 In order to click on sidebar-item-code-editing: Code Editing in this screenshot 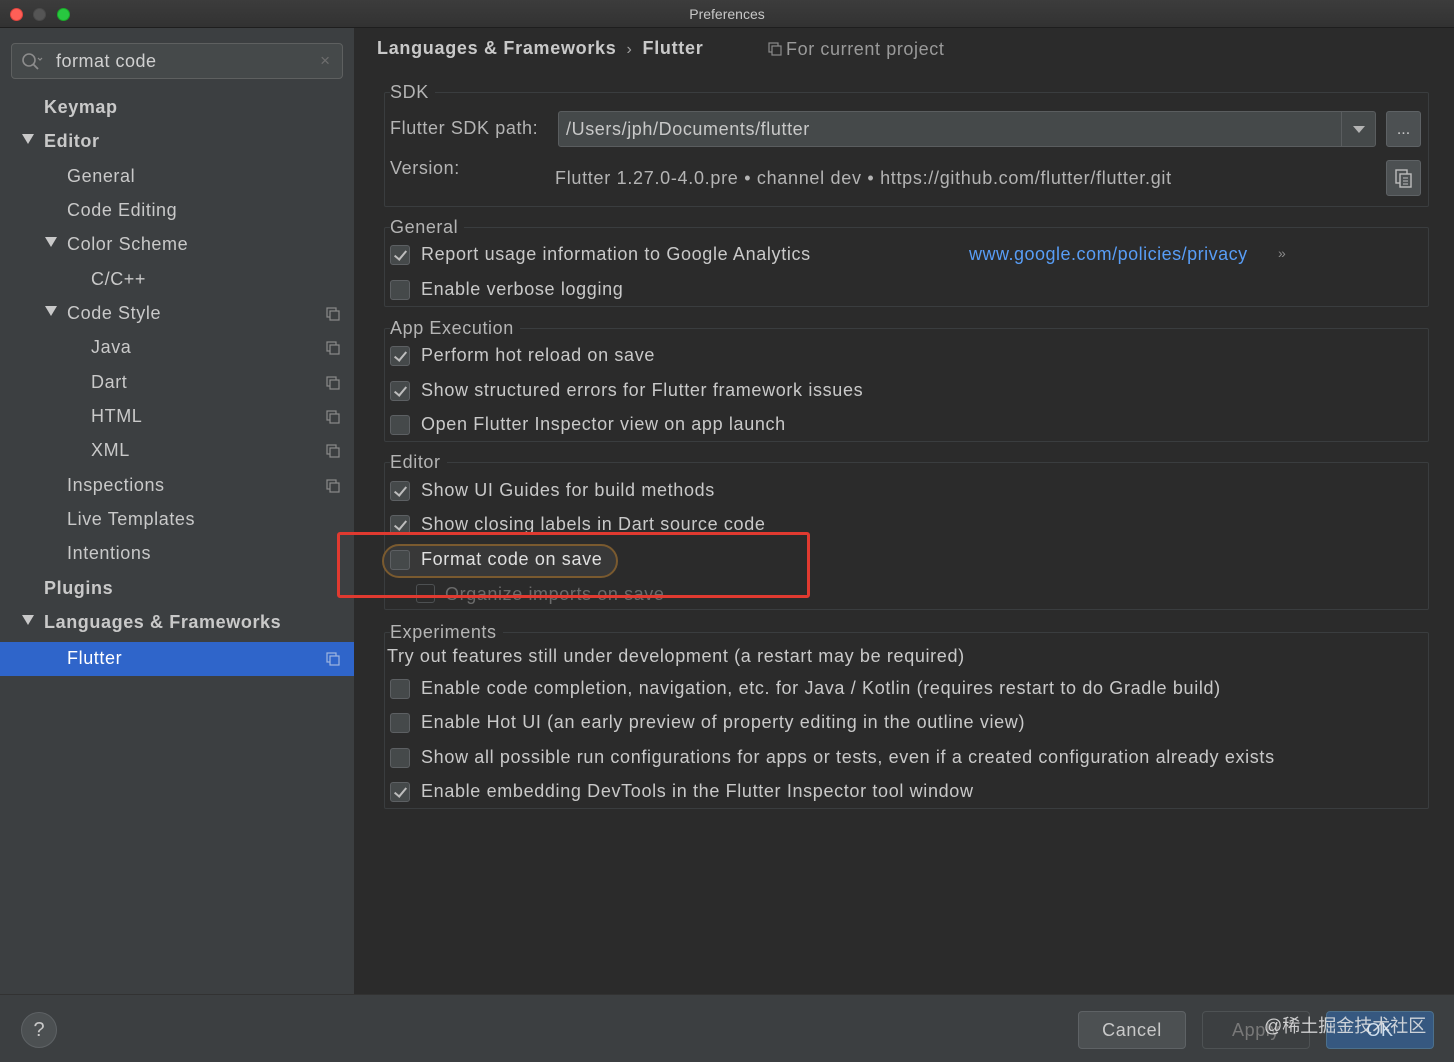, I will do `click(177, 211)`.